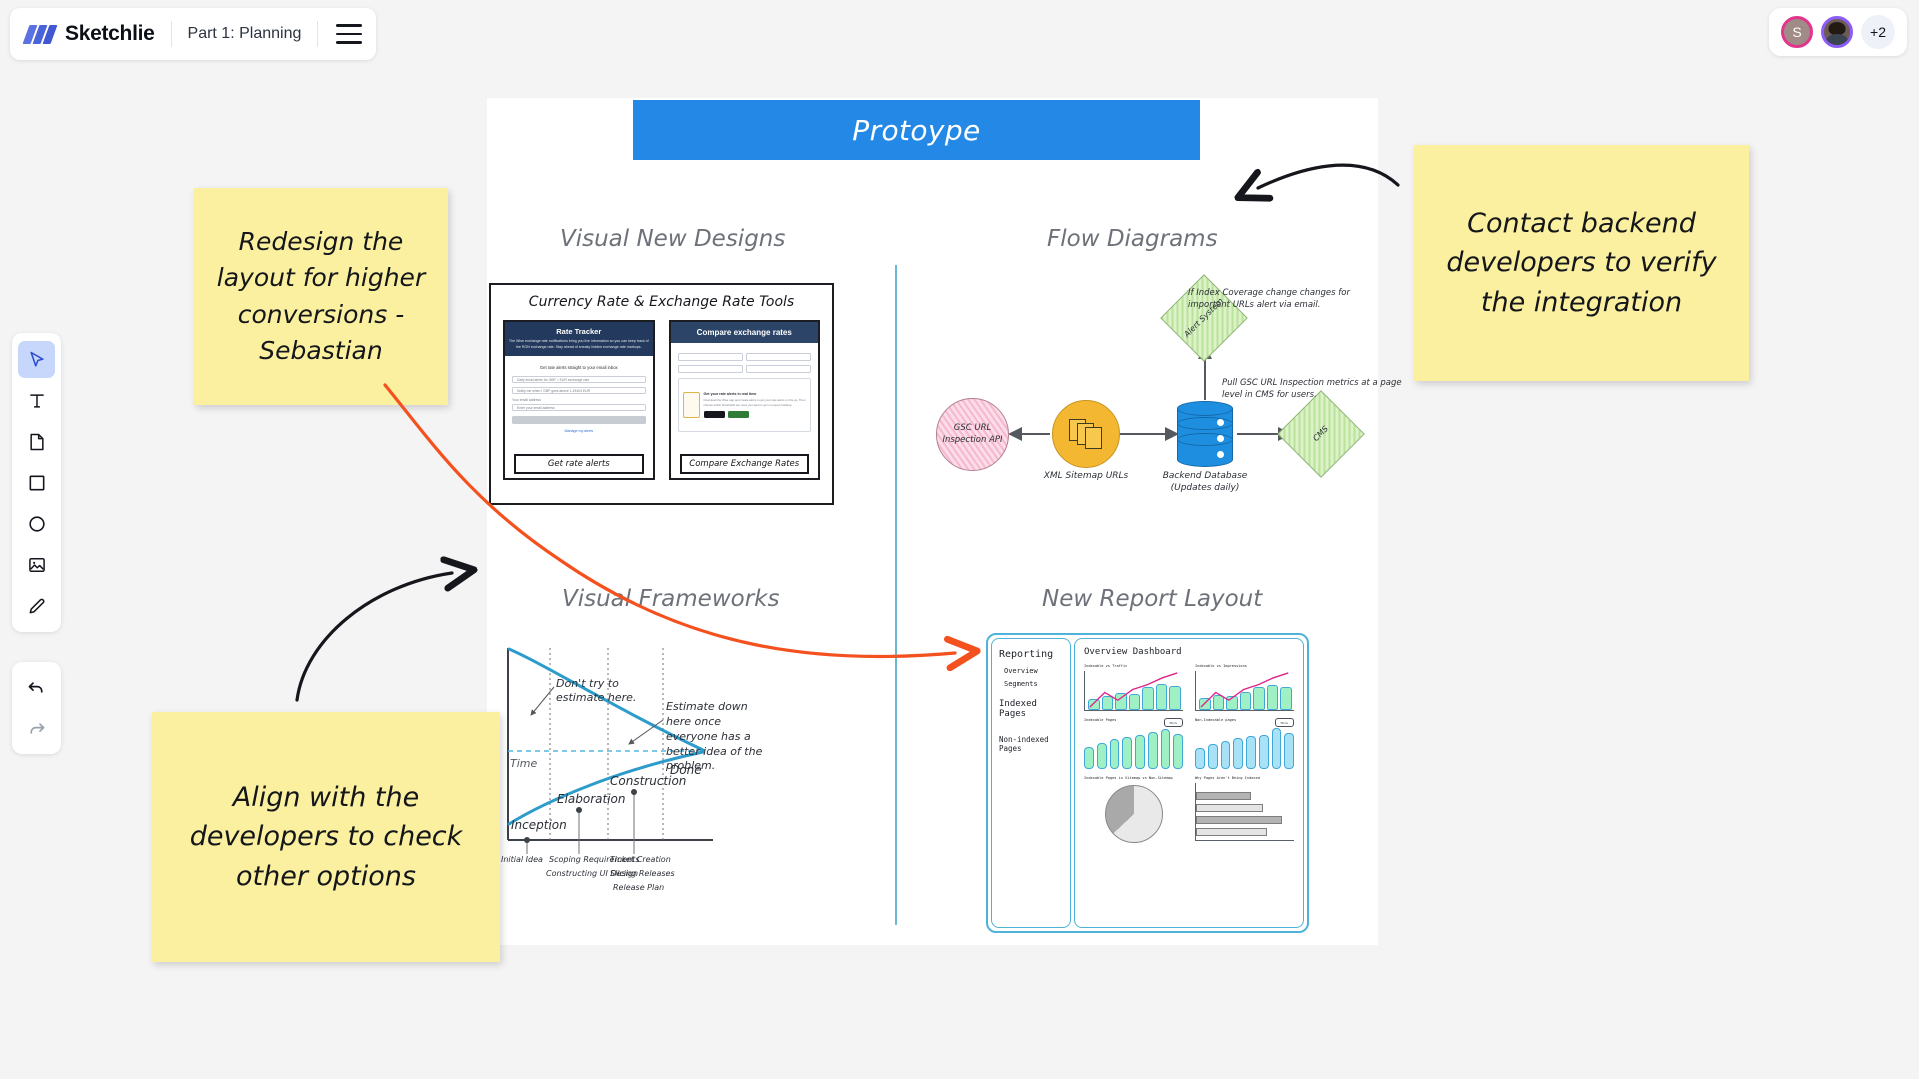 This screenshot has width=1919, height=1079. I want to click on app-header: Sketchlie Part 1: Planning, so click(193, 34).